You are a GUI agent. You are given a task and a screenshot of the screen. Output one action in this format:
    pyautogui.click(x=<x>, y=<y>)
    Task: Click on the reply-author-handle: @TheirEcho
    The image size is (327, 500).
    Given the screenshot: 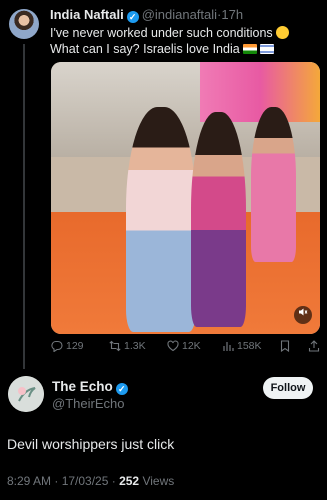 What is the action you would take?
    pyautogui.click(x=88, y=403)
    